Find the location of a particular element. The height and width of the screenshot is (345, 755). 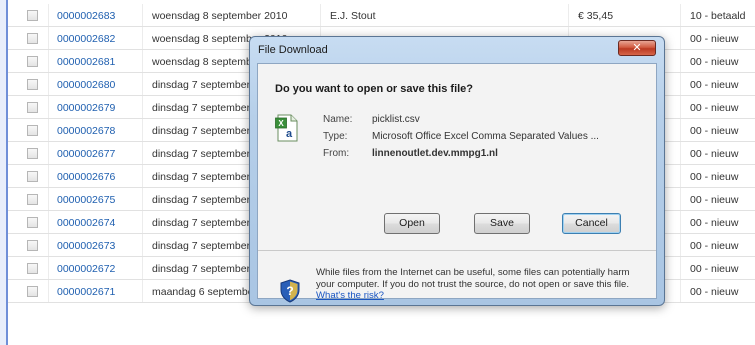

svg-text: a is located at coordinates (289, 134).